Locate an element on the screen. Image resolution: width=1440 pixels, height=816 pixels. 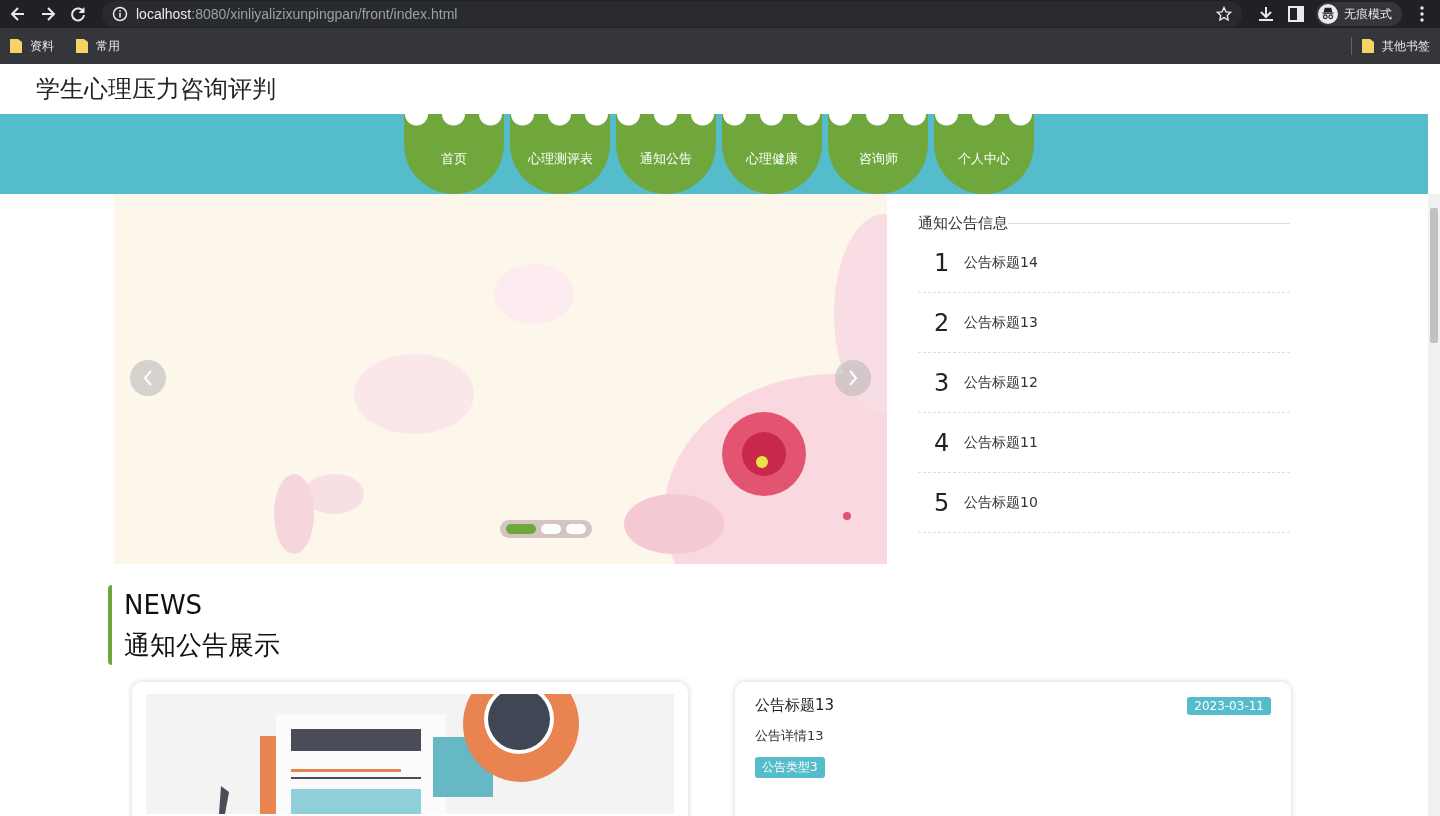
notice-link: 公告标题14 is located at coordinates (1001, 262).